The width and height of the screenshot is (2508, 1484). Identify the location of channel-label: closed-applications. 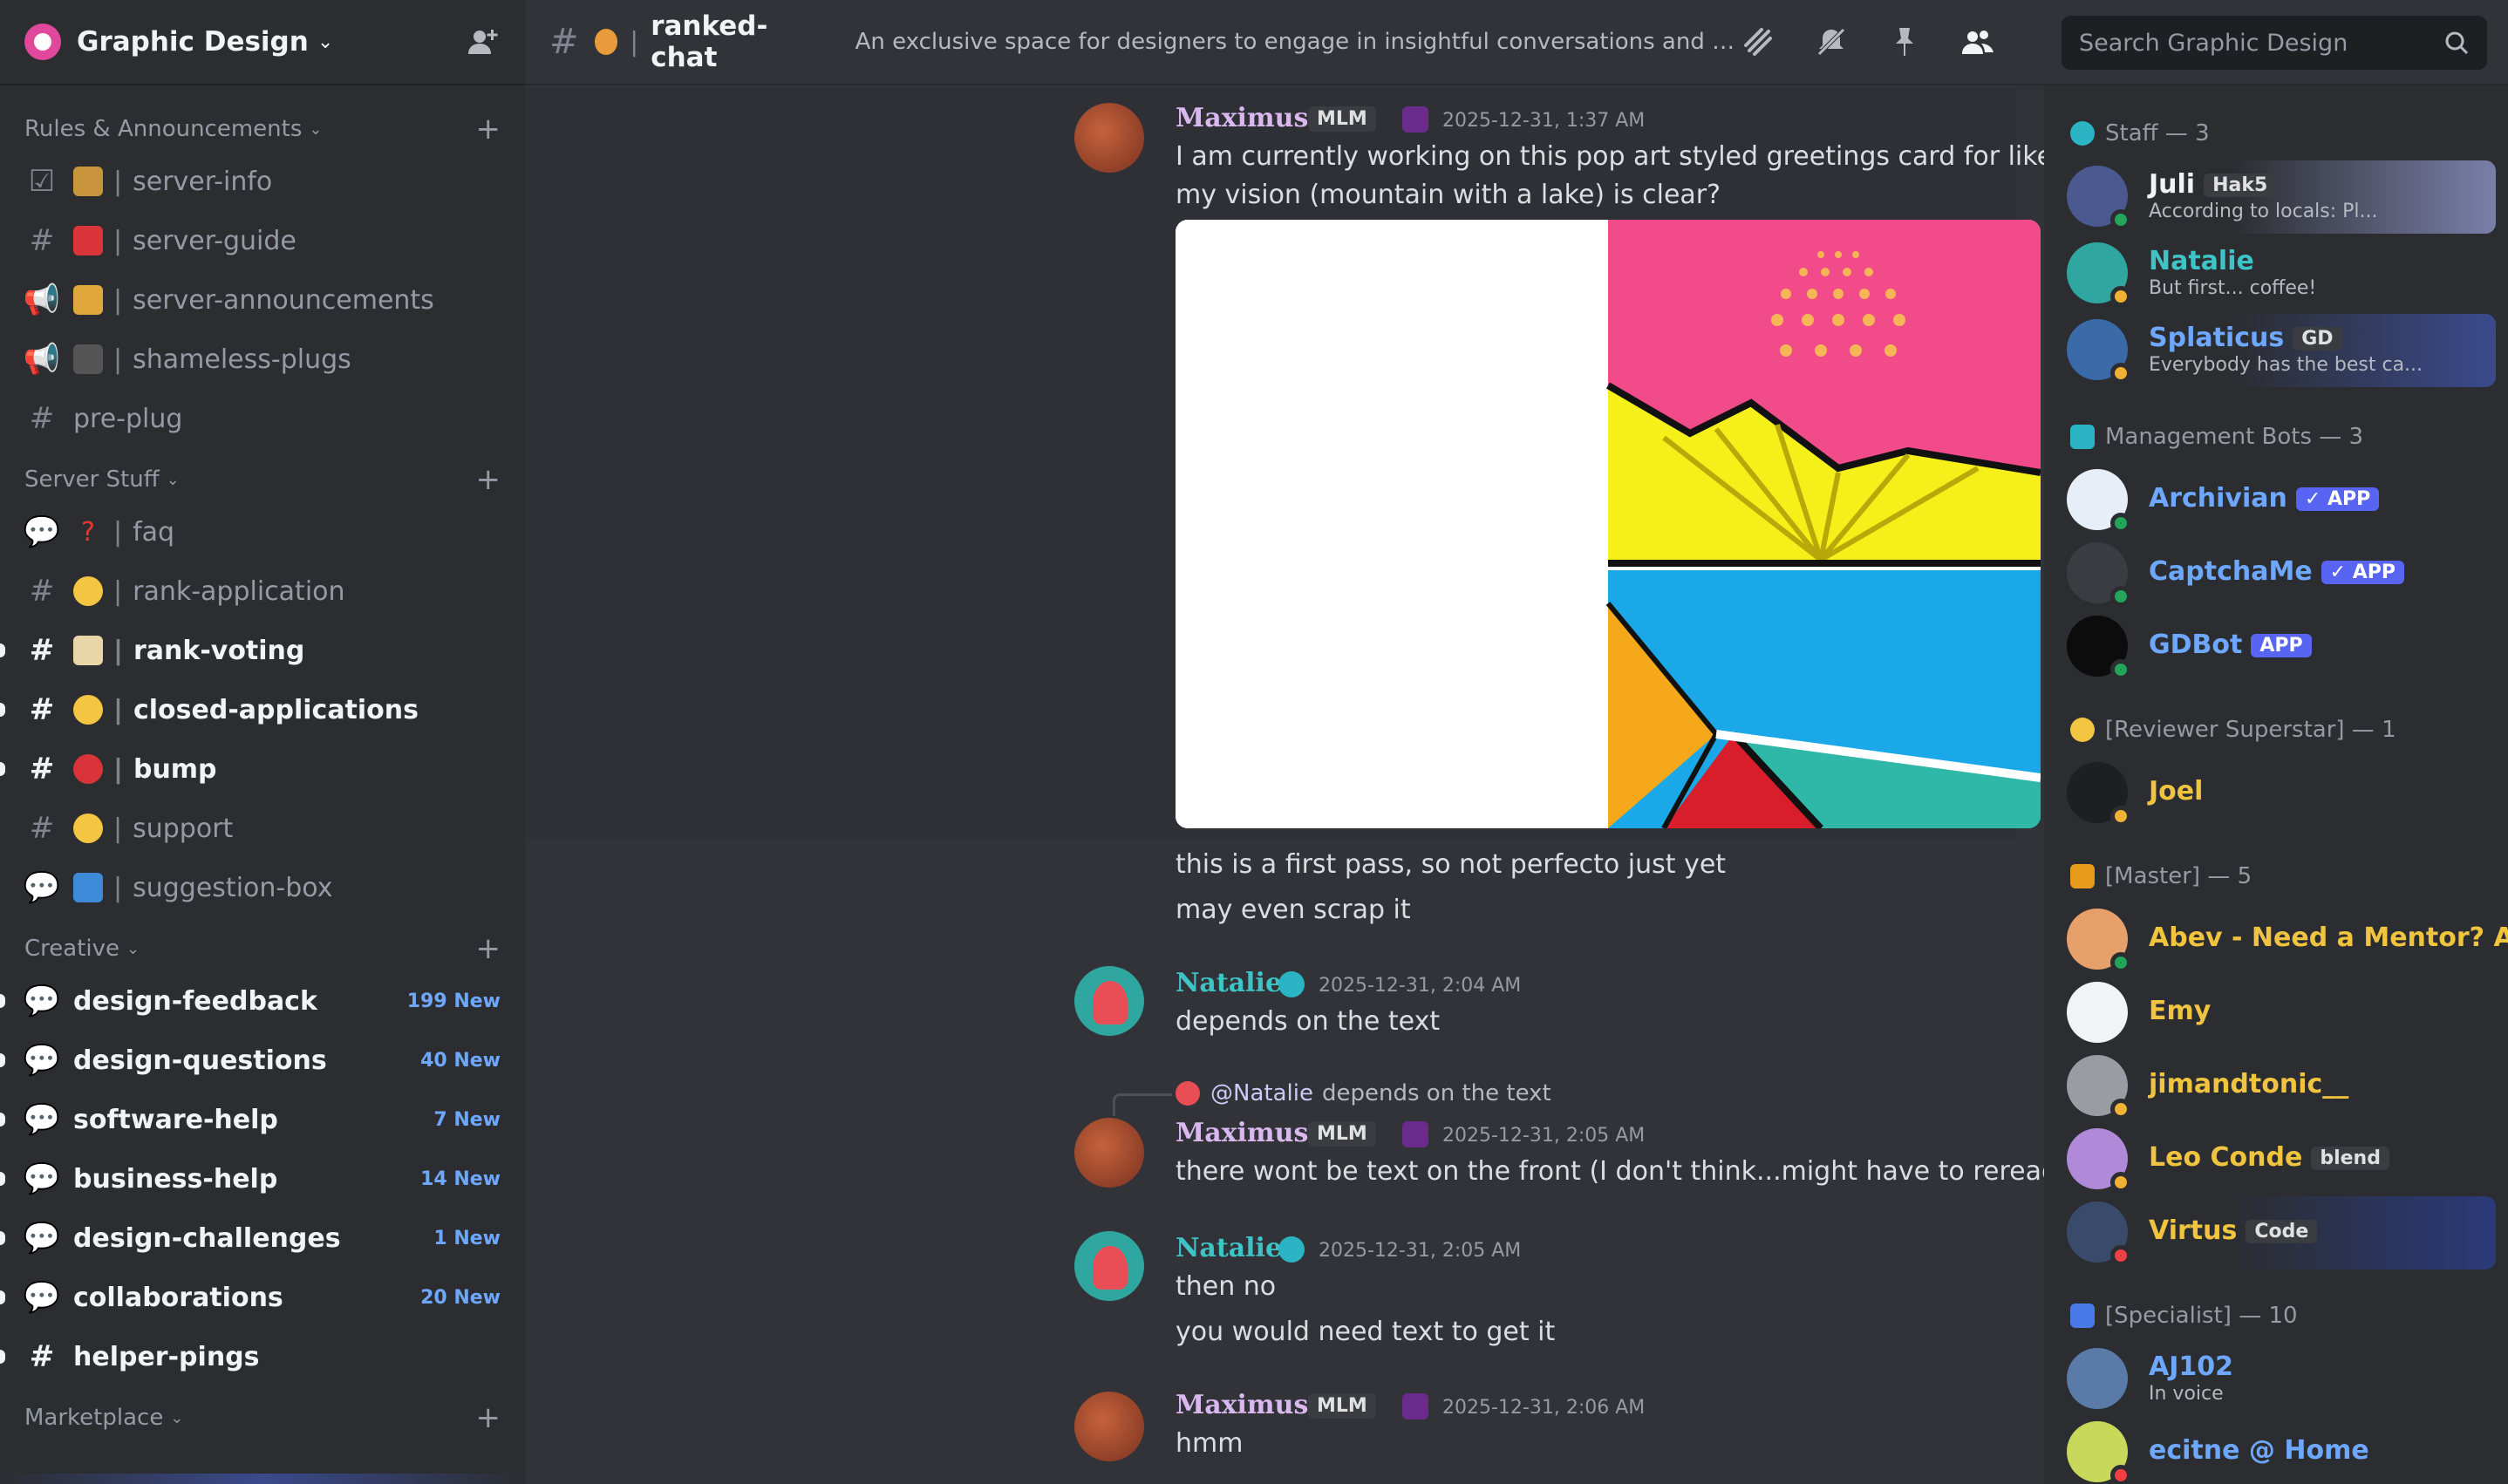
(276, 709).